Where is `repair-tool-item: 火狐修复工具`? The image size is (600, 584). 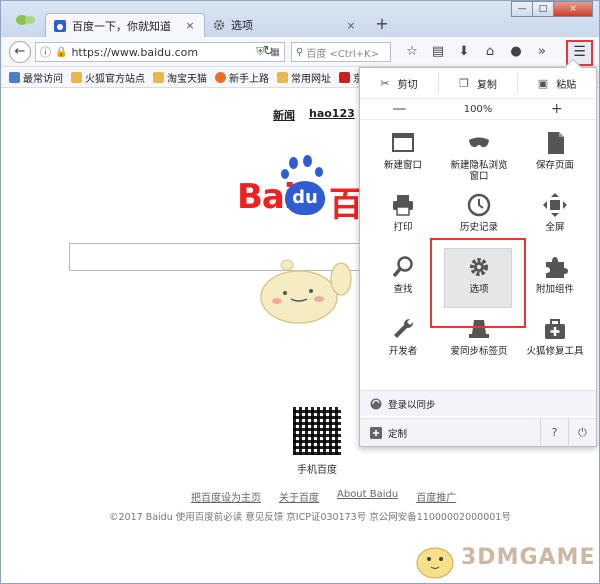
repair-tool-item: 火狐修复工具 is located at coordinates (555, 341).